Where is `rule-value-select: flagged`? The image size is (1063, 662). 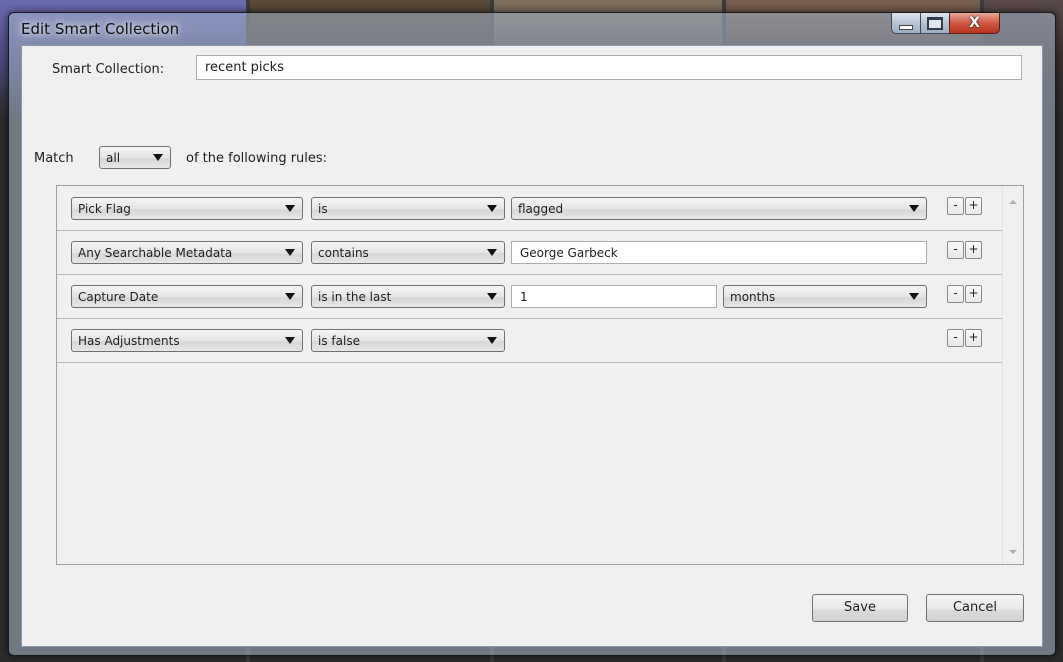 rule-value-select: flagged is located at coordinates (719, 208).